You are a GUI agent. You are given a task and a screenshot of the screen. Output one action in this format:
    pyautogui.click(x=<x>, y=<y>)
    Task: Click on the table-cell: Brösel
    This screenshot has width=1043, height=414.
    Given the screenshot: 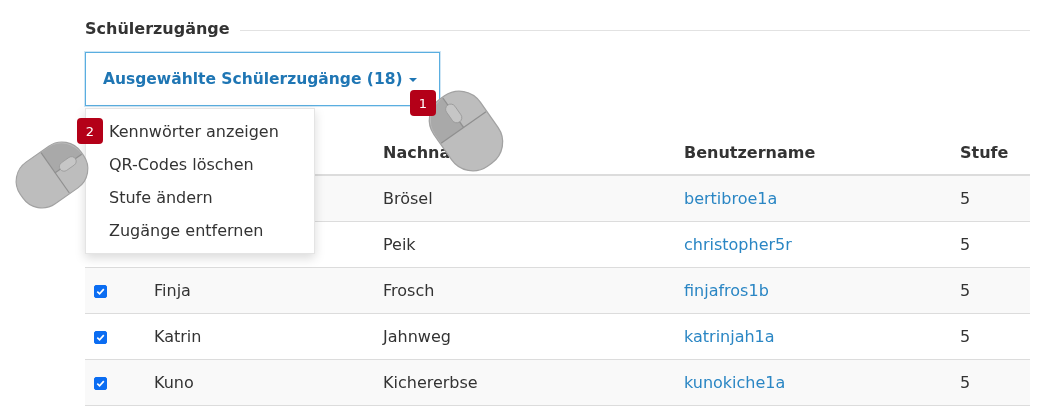 What is the action you would take?
    pyautogui.click(x=408, y=198)
    